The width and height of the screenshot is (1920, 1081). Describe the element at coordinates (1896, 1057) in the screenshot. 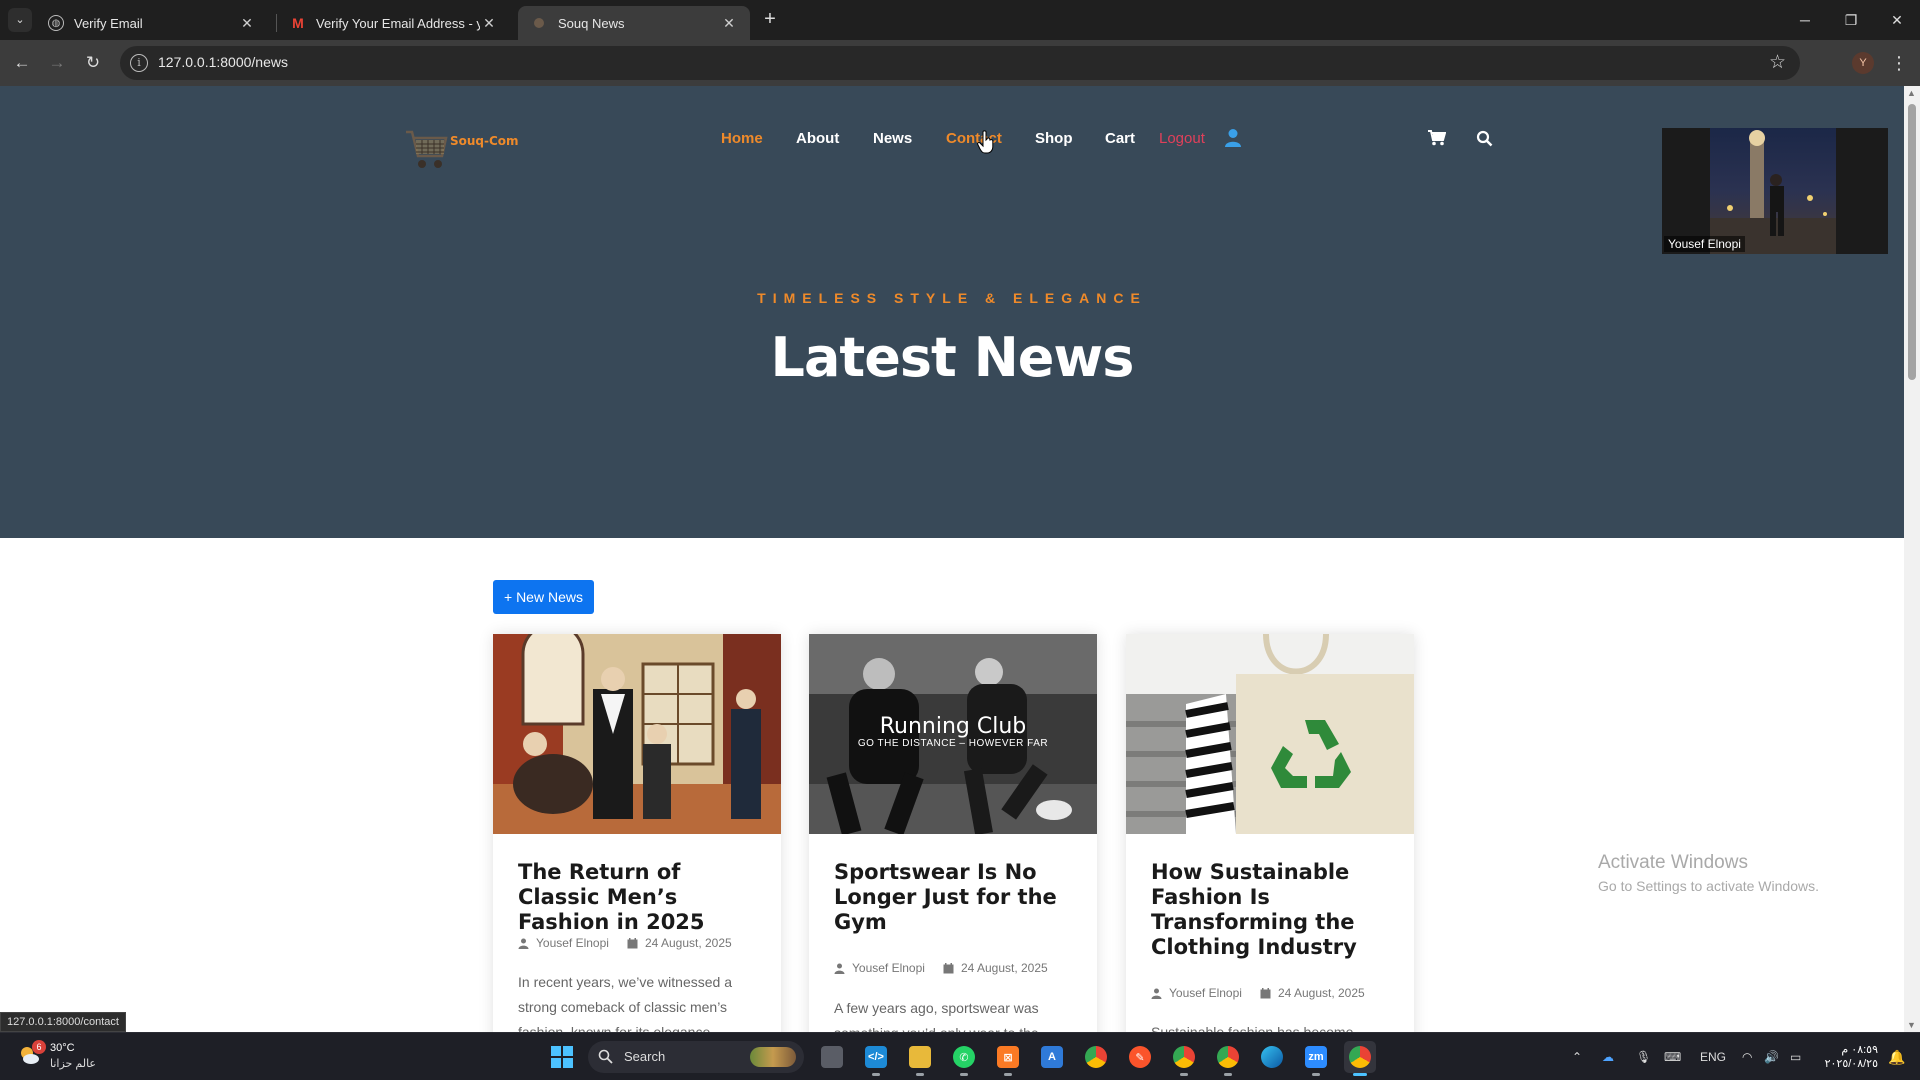

I see `notification-bell-icon: 🔔` at that location.